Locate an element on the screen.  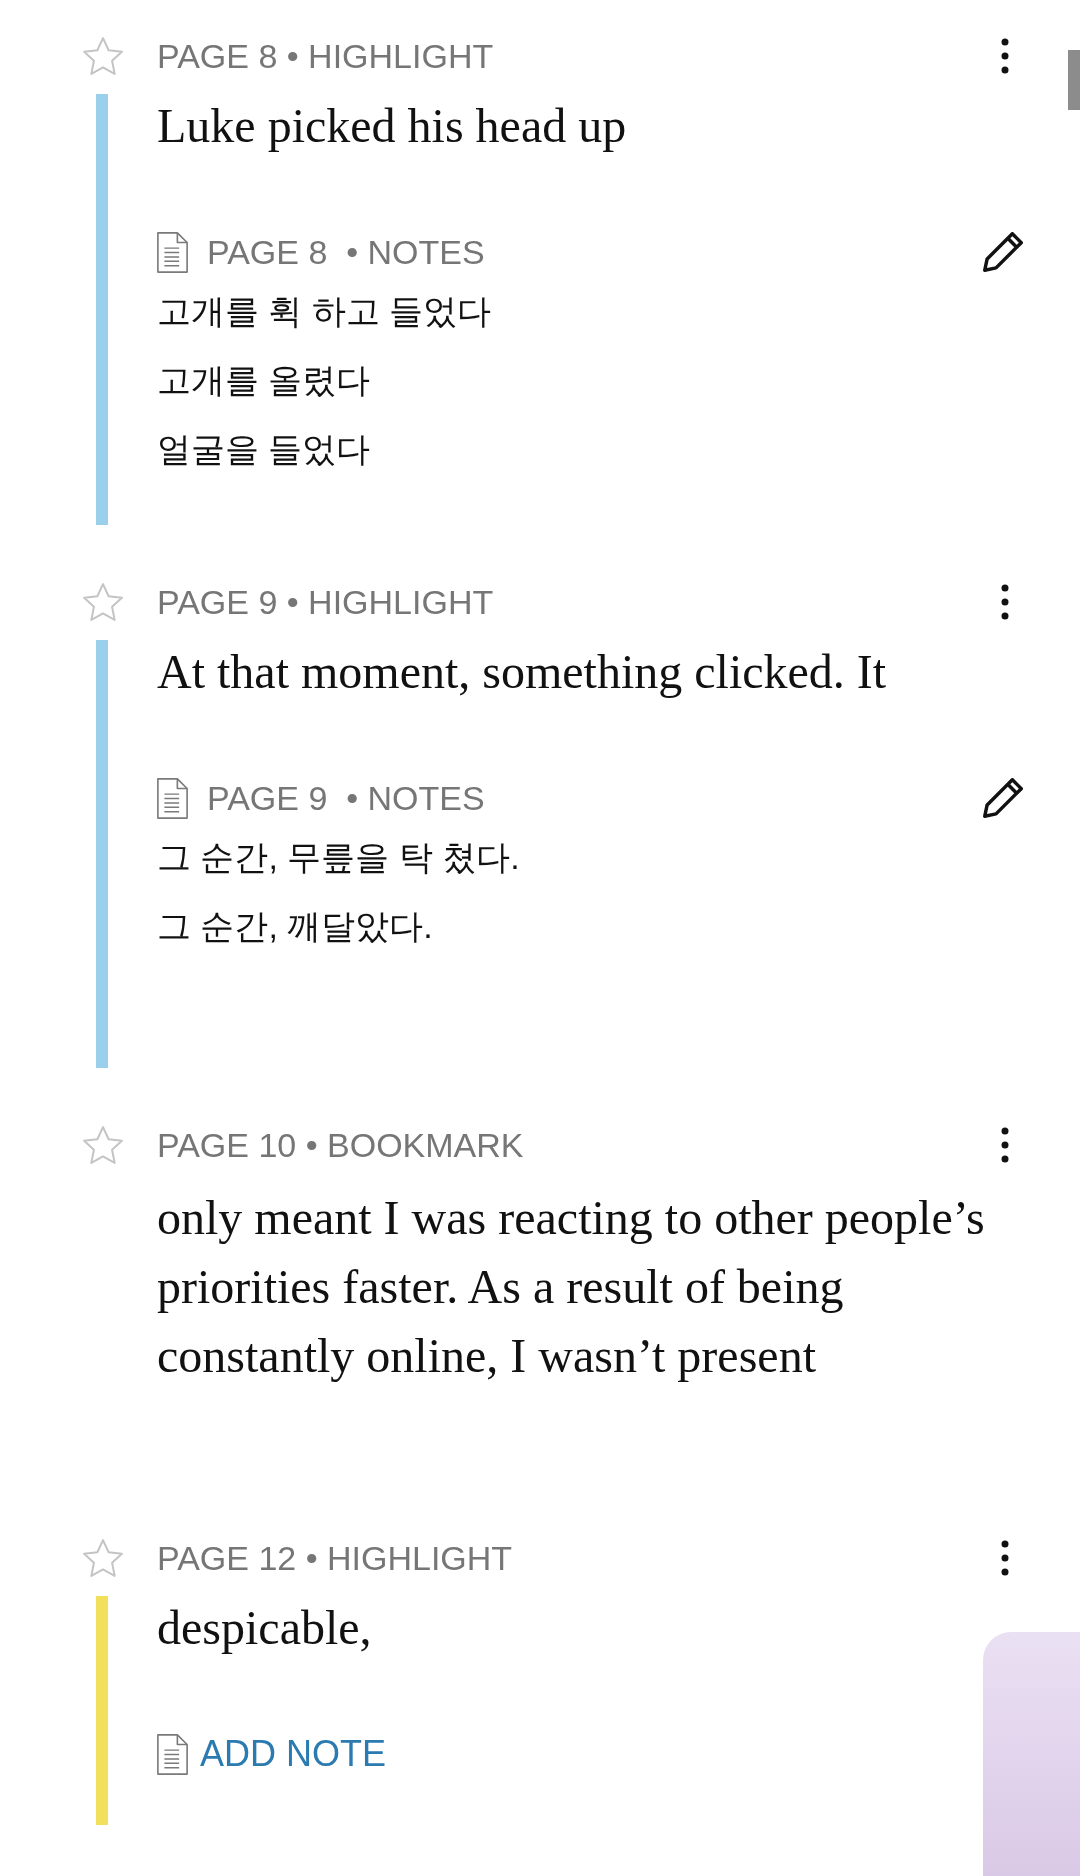
entry-header: PAGE 8 • HIGHLIGHT is located at coordinates (326, 56).